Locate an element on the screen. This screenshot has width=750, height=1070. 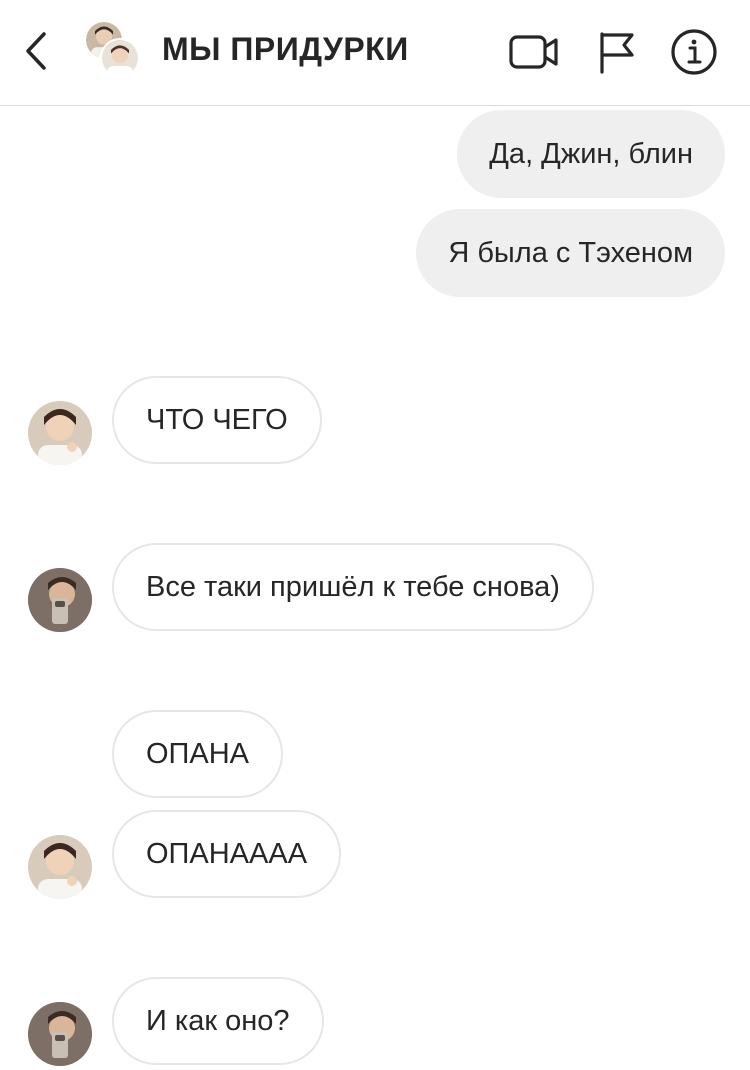
message-bubble-incoming: И как оно? is located at coordinates (218, 1021).